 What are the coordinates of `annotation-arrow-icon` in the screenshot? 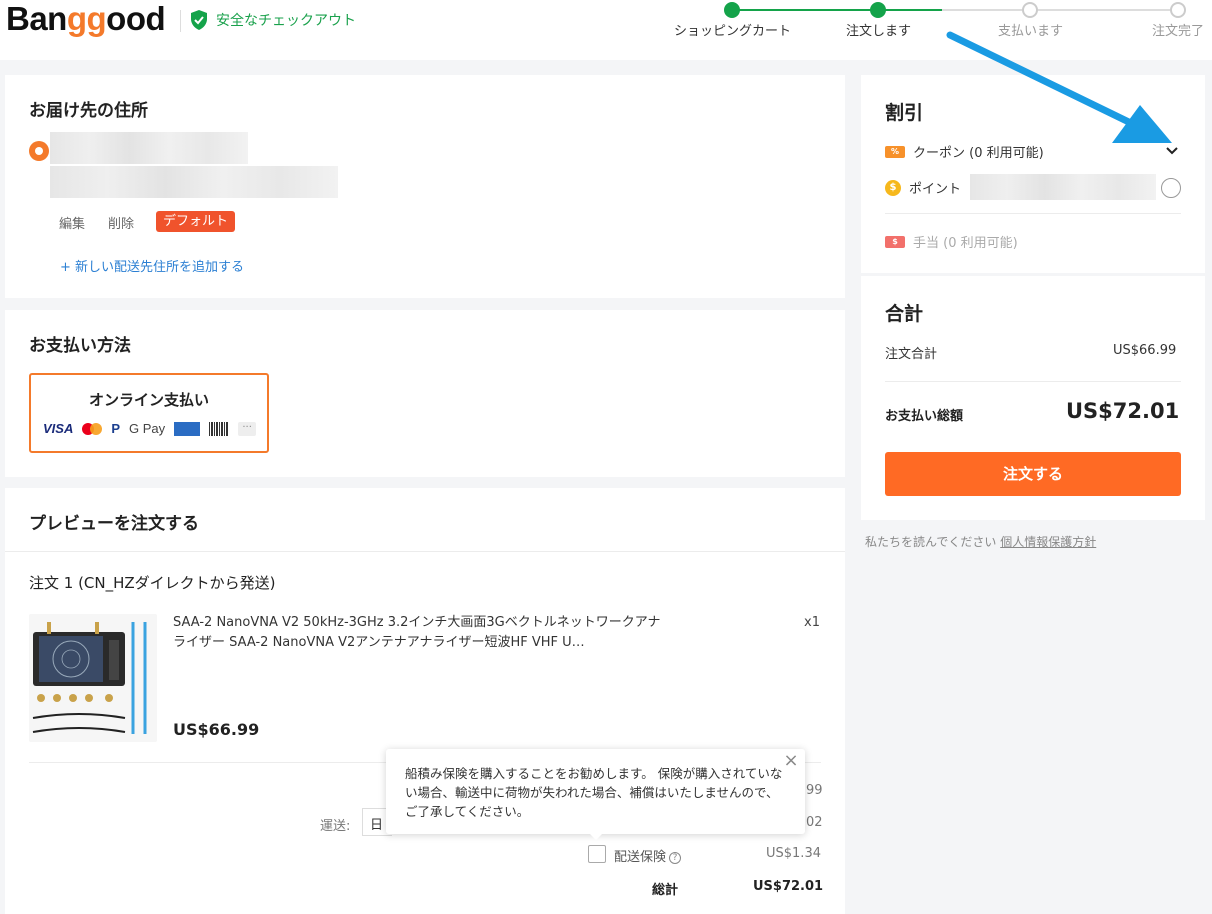 It's located at (1059, 87).